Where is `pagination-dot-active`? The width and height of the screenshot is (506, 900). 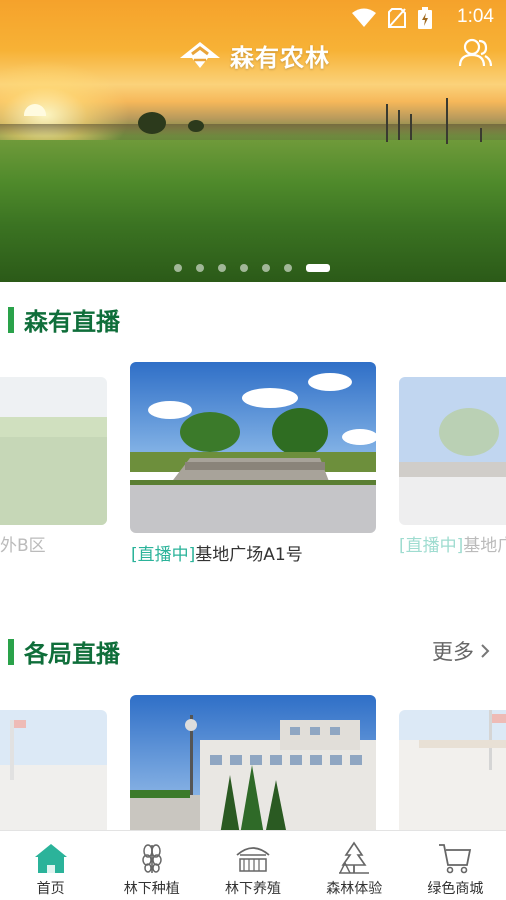
pagination-dot-active is located at coordinates (318, 268).